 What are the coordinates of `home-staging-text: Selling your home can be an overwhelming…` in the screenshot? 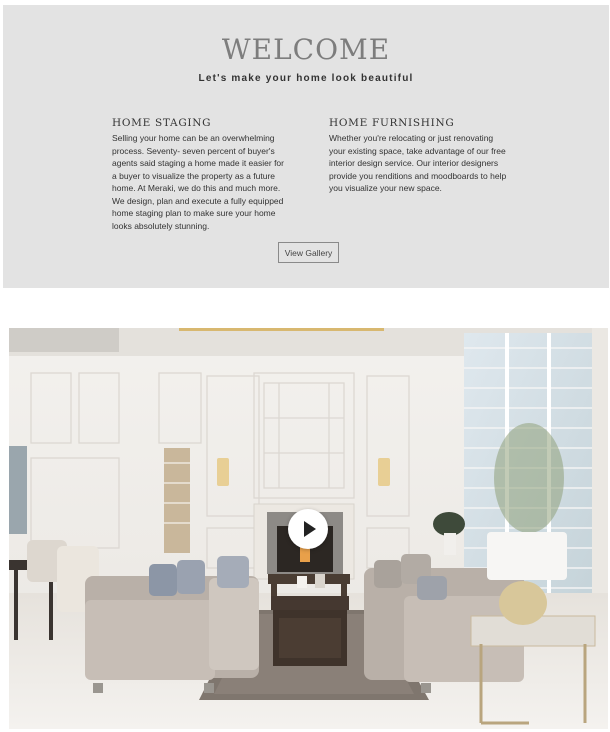 It's located at (198, 182).